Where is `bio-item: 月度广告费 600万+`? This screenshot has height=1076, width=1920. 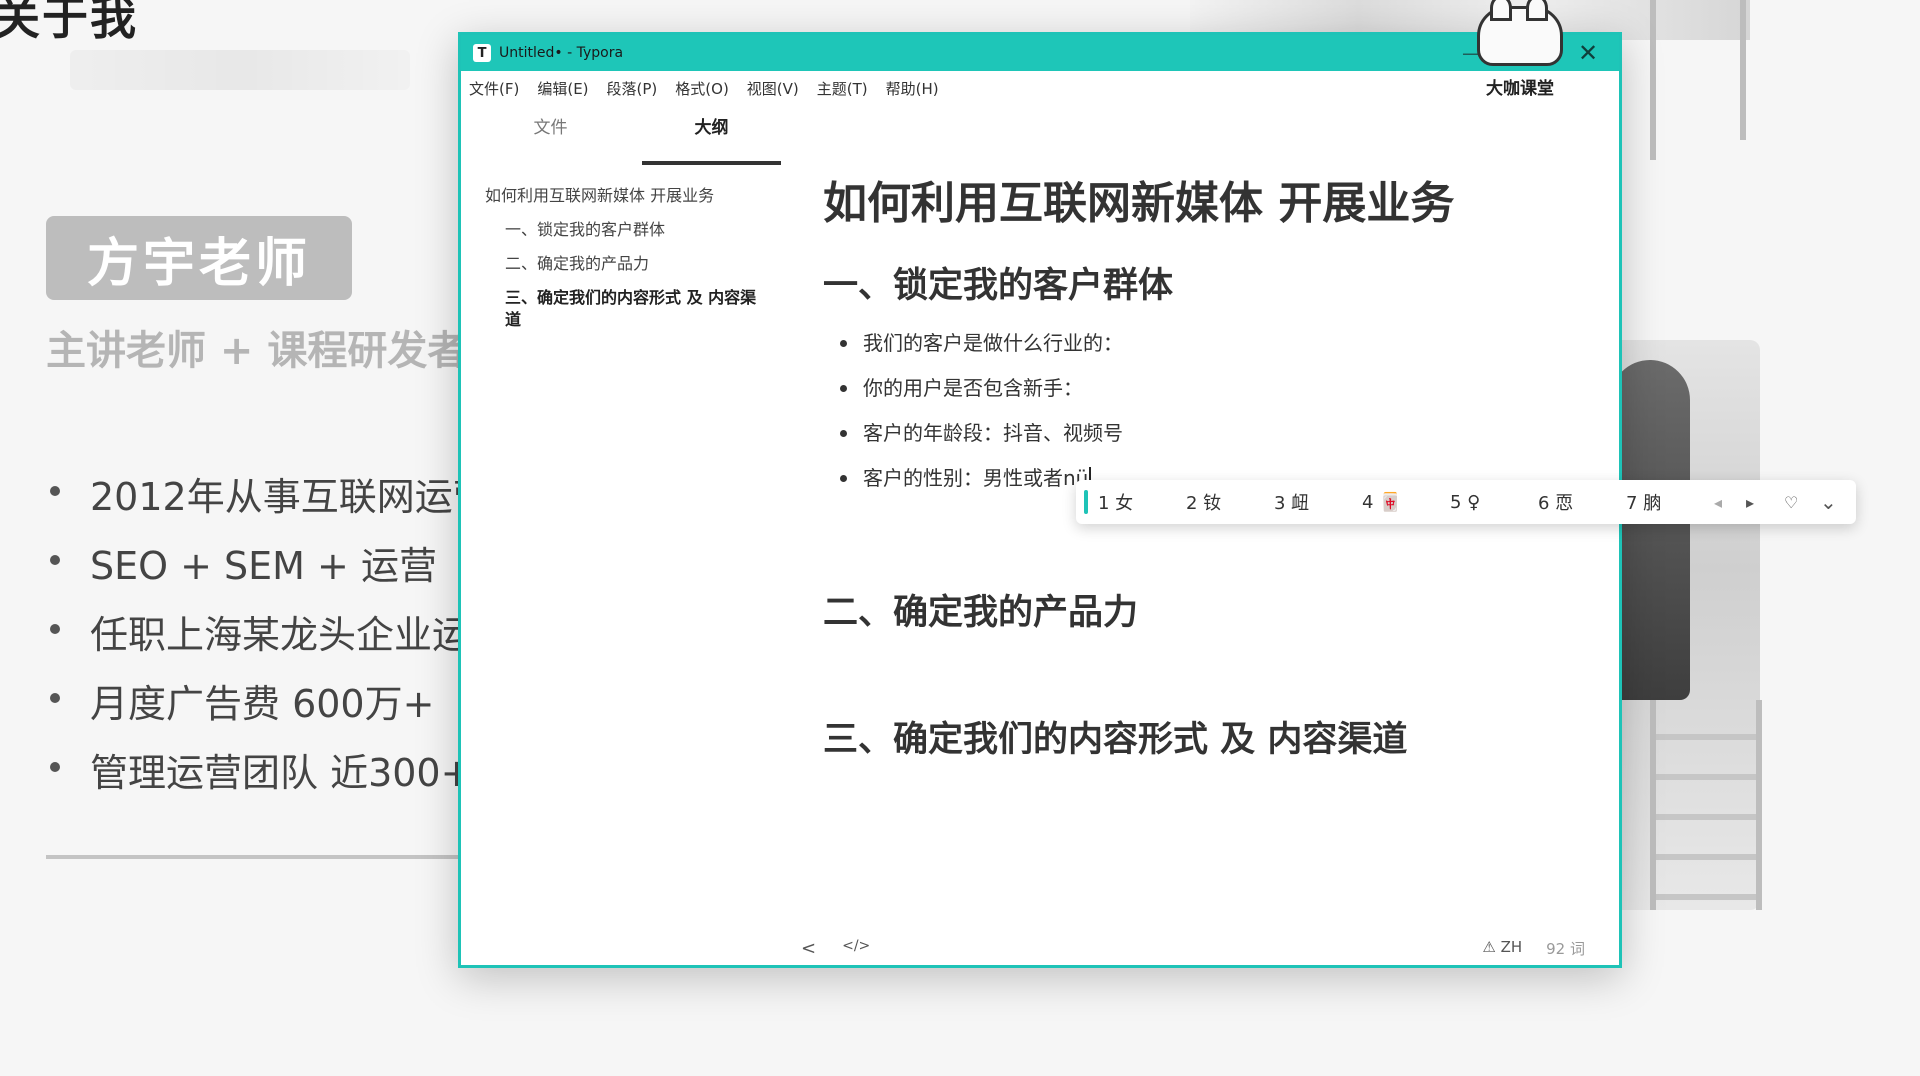
bio-item: 月度广告费 600万+ is located at coordinates (277, 707).